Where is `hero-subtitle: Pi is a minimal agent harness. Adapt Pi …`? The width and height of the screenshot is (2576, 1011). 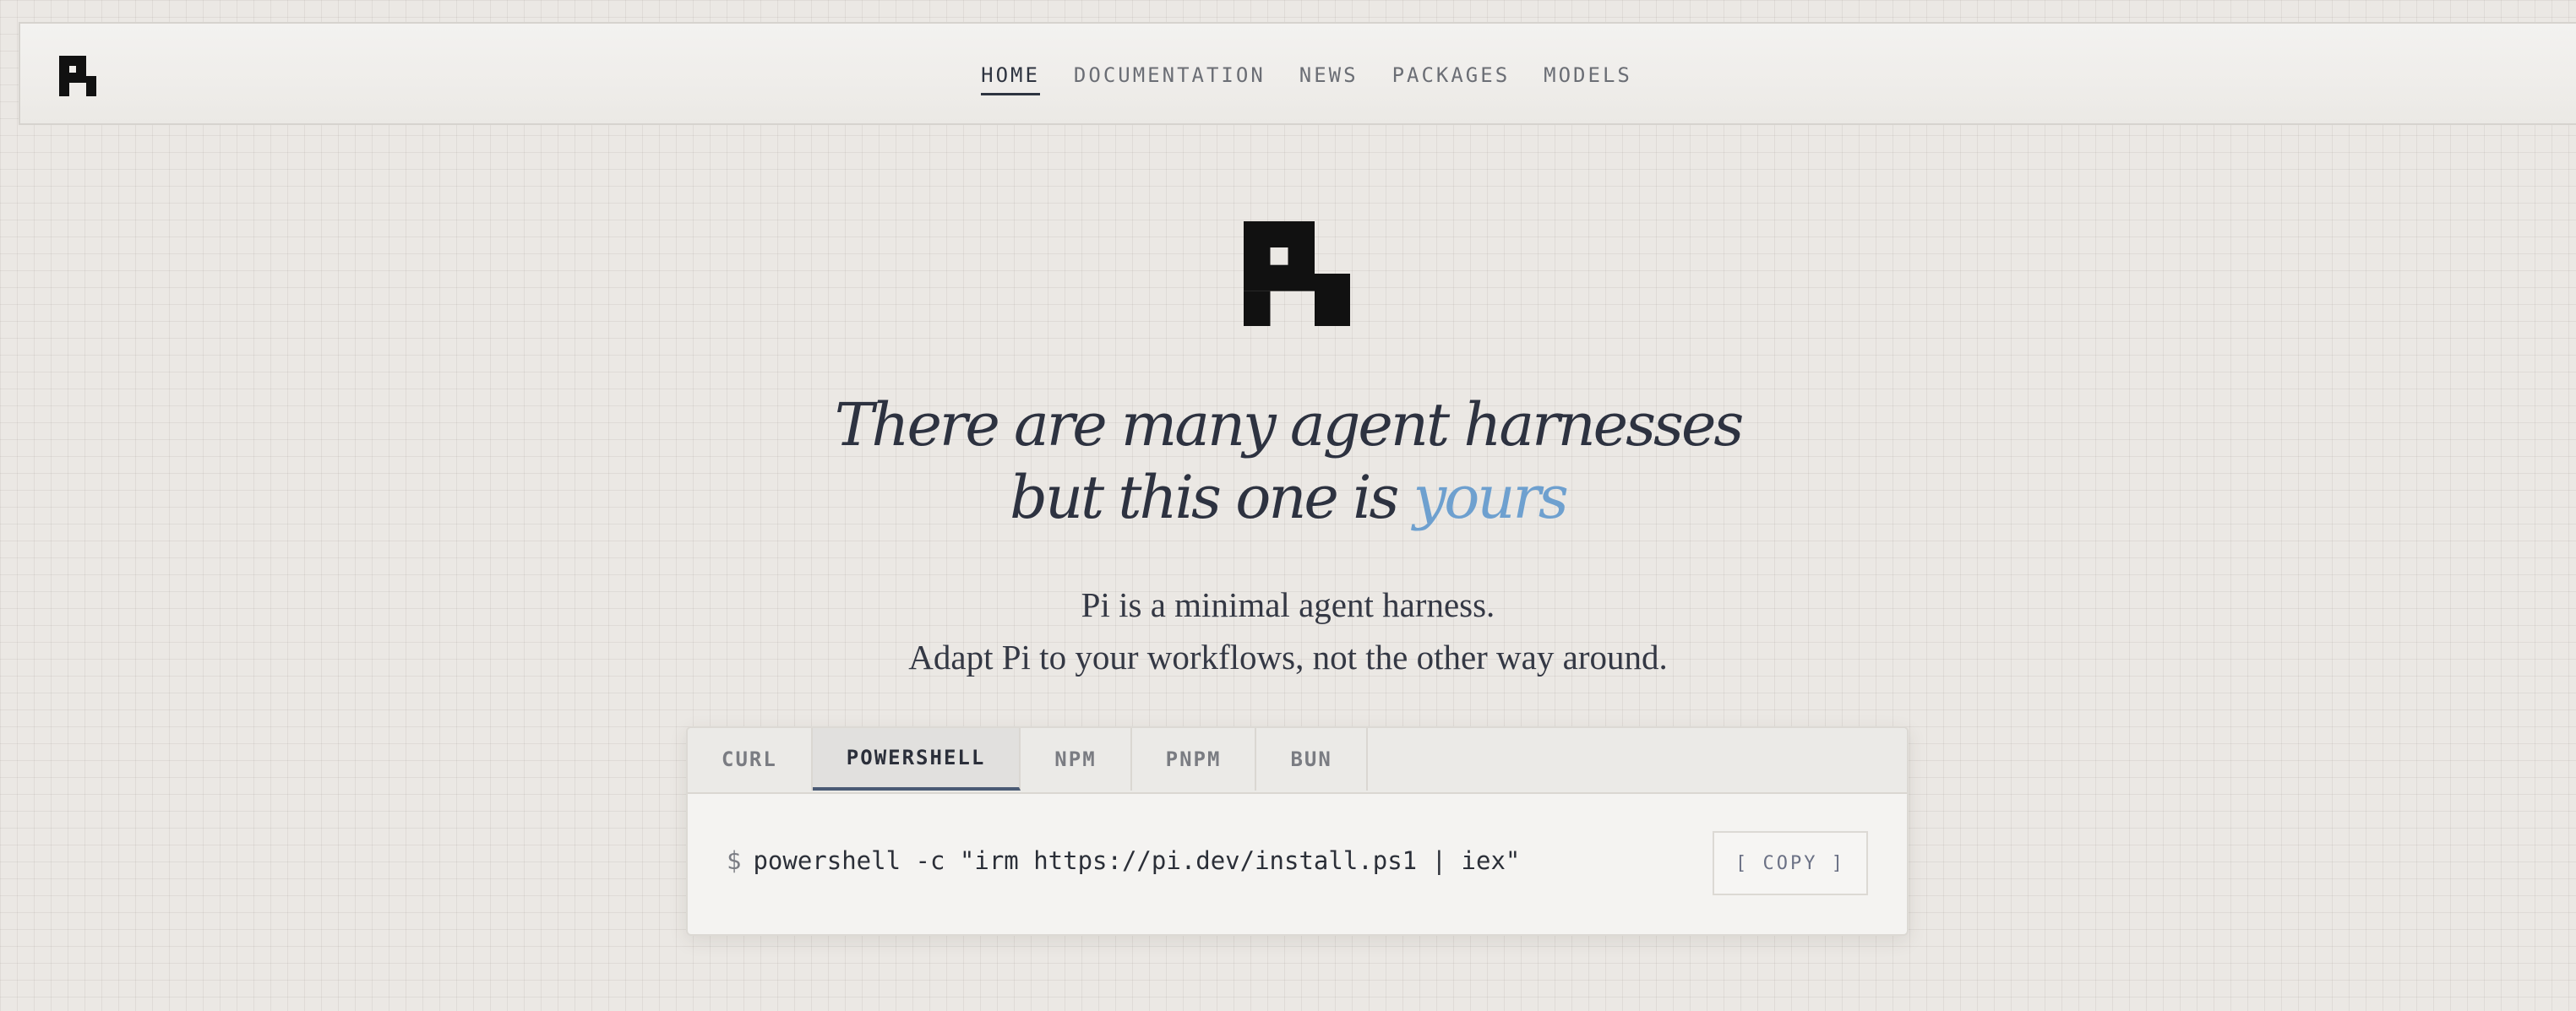
hero-subtitle: Pi is a minimal agent harness. Adapt Pi … is located at coordinates (1288, 631).